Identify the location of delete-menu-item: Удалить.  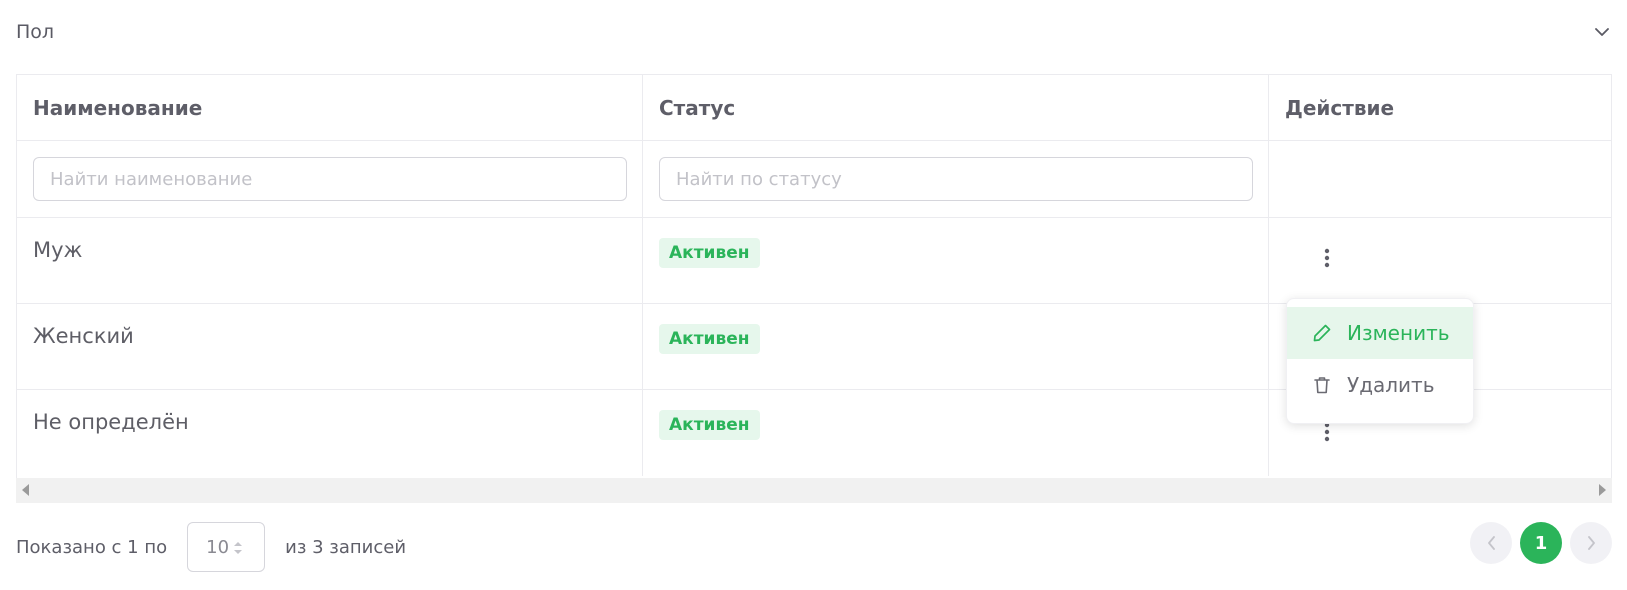
(1380, 385).